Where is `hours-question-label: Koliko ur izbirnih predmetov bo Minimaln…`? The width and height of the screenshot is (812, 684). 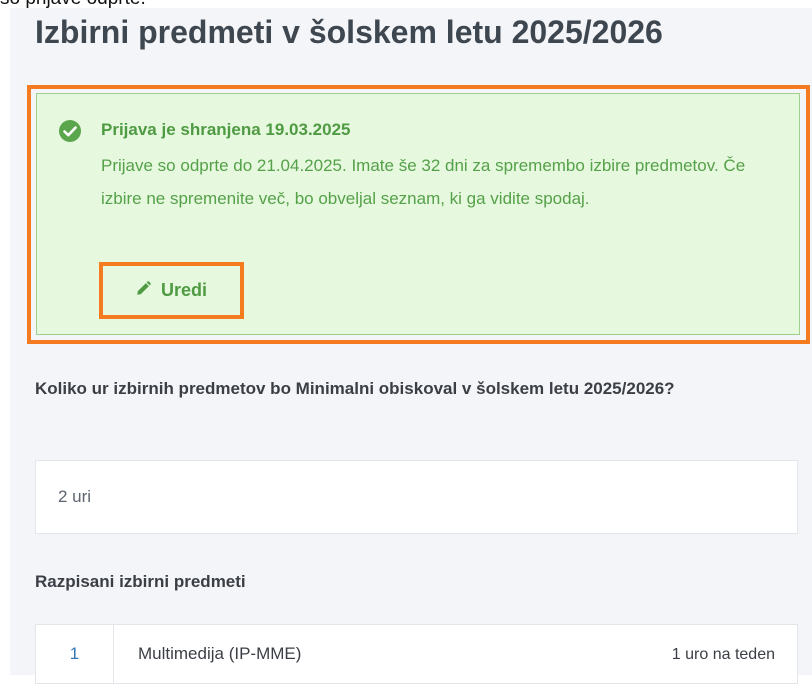
hours-question-label: Koliko ur izbirnih predmetov bo Minimaln… is located at coordinates (355, 388).